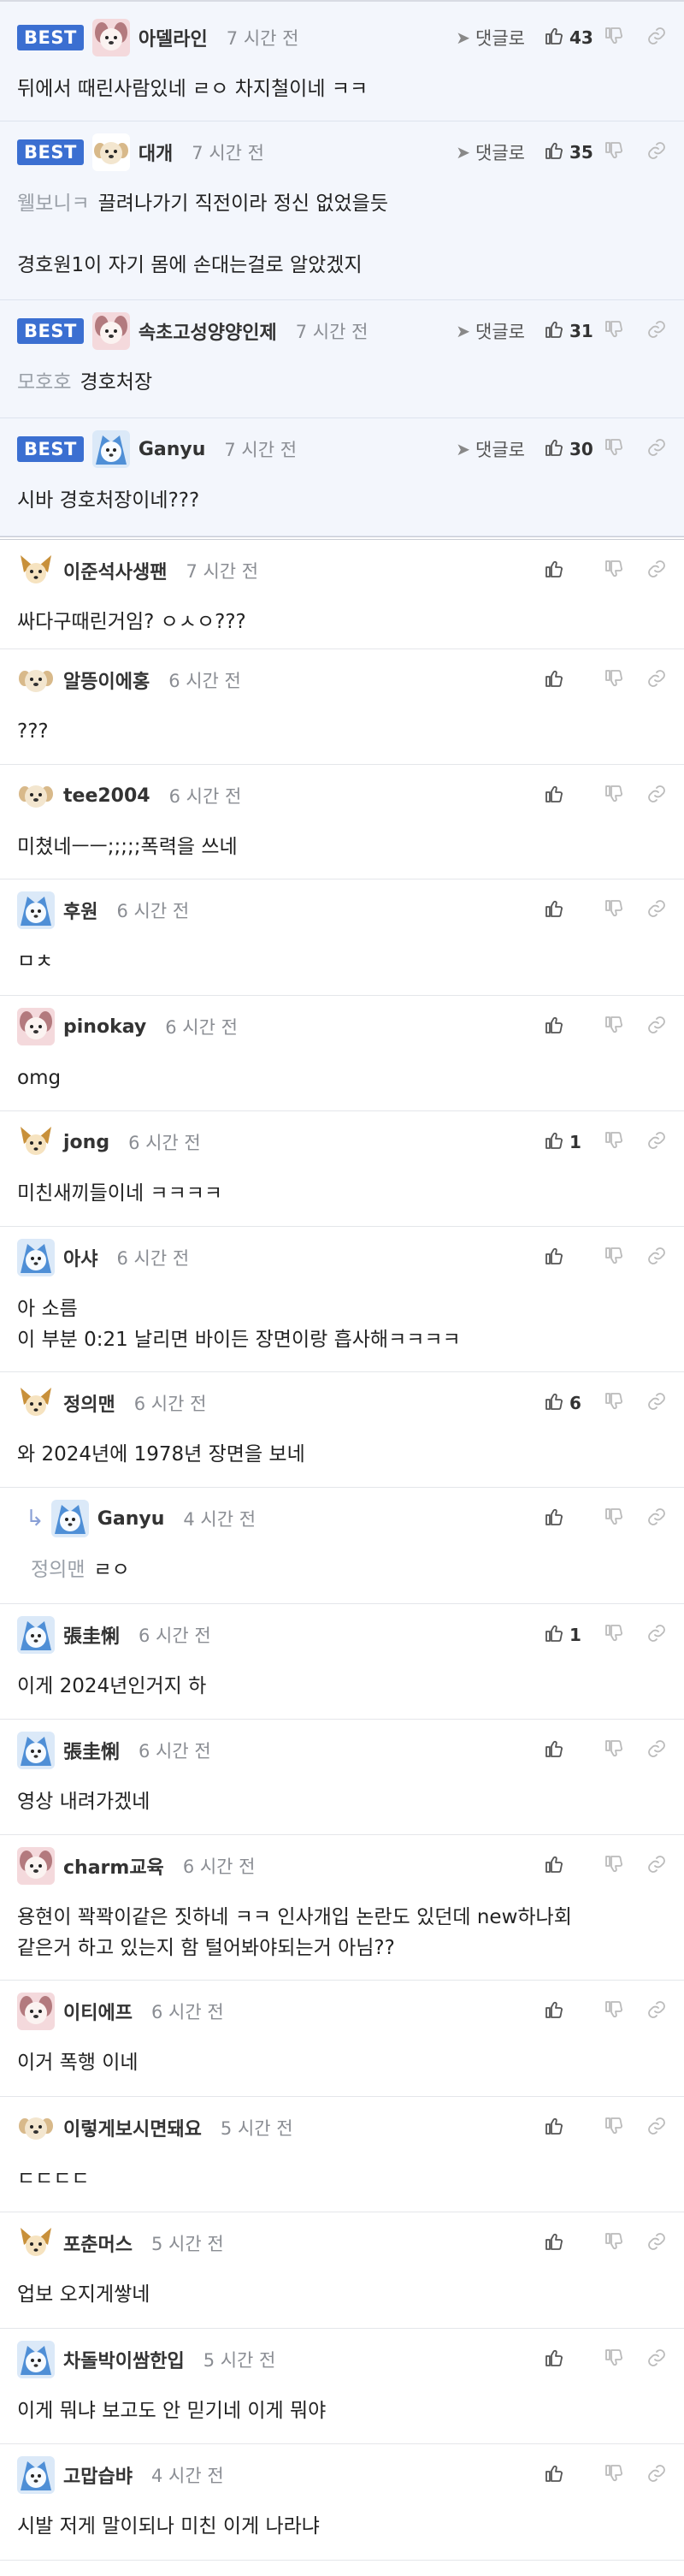 The image size is (684, 2576). I want to click on nickname: 정의맨, so click(89, 1403).